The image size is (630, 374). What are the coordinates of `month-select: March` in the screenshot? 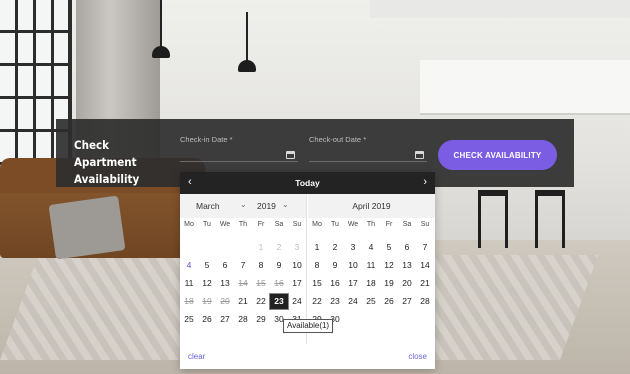 It's located at (208, 206).